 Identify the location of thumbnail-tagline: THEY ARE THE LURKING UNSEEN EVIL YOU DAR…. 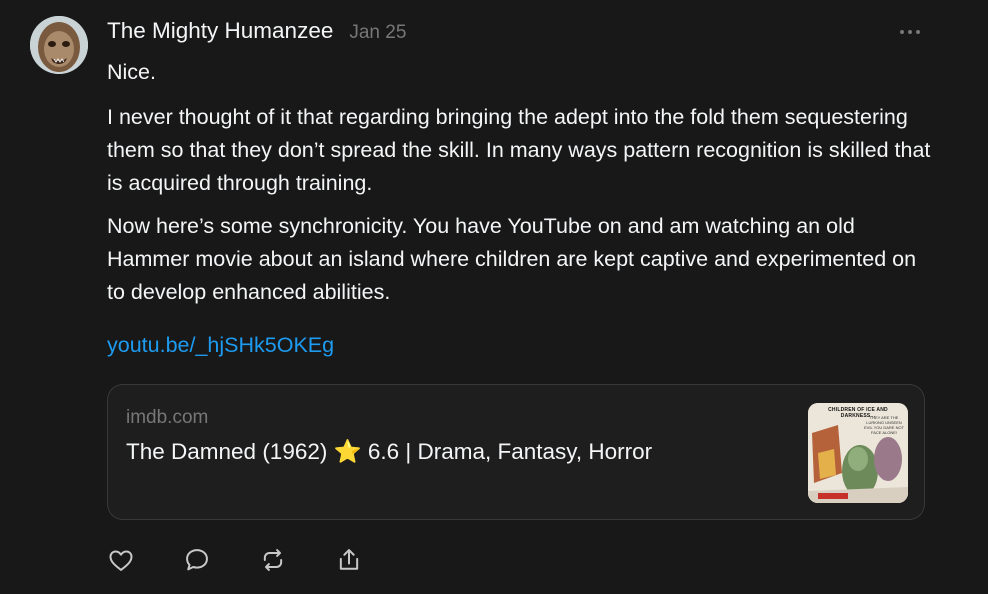
(884, 425).